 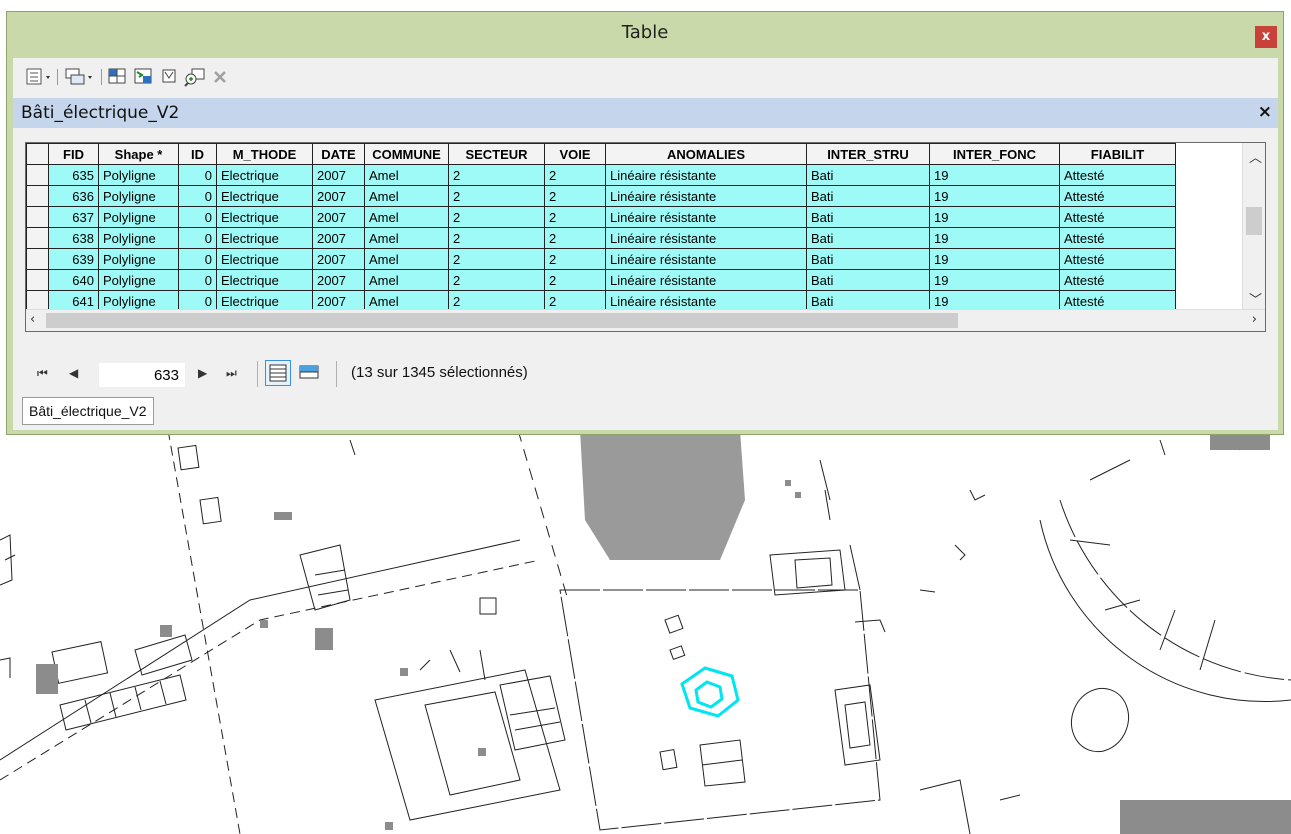 I want to click on column-header-inter-fonc: INTER_FONC, so click(x=994, y=154).